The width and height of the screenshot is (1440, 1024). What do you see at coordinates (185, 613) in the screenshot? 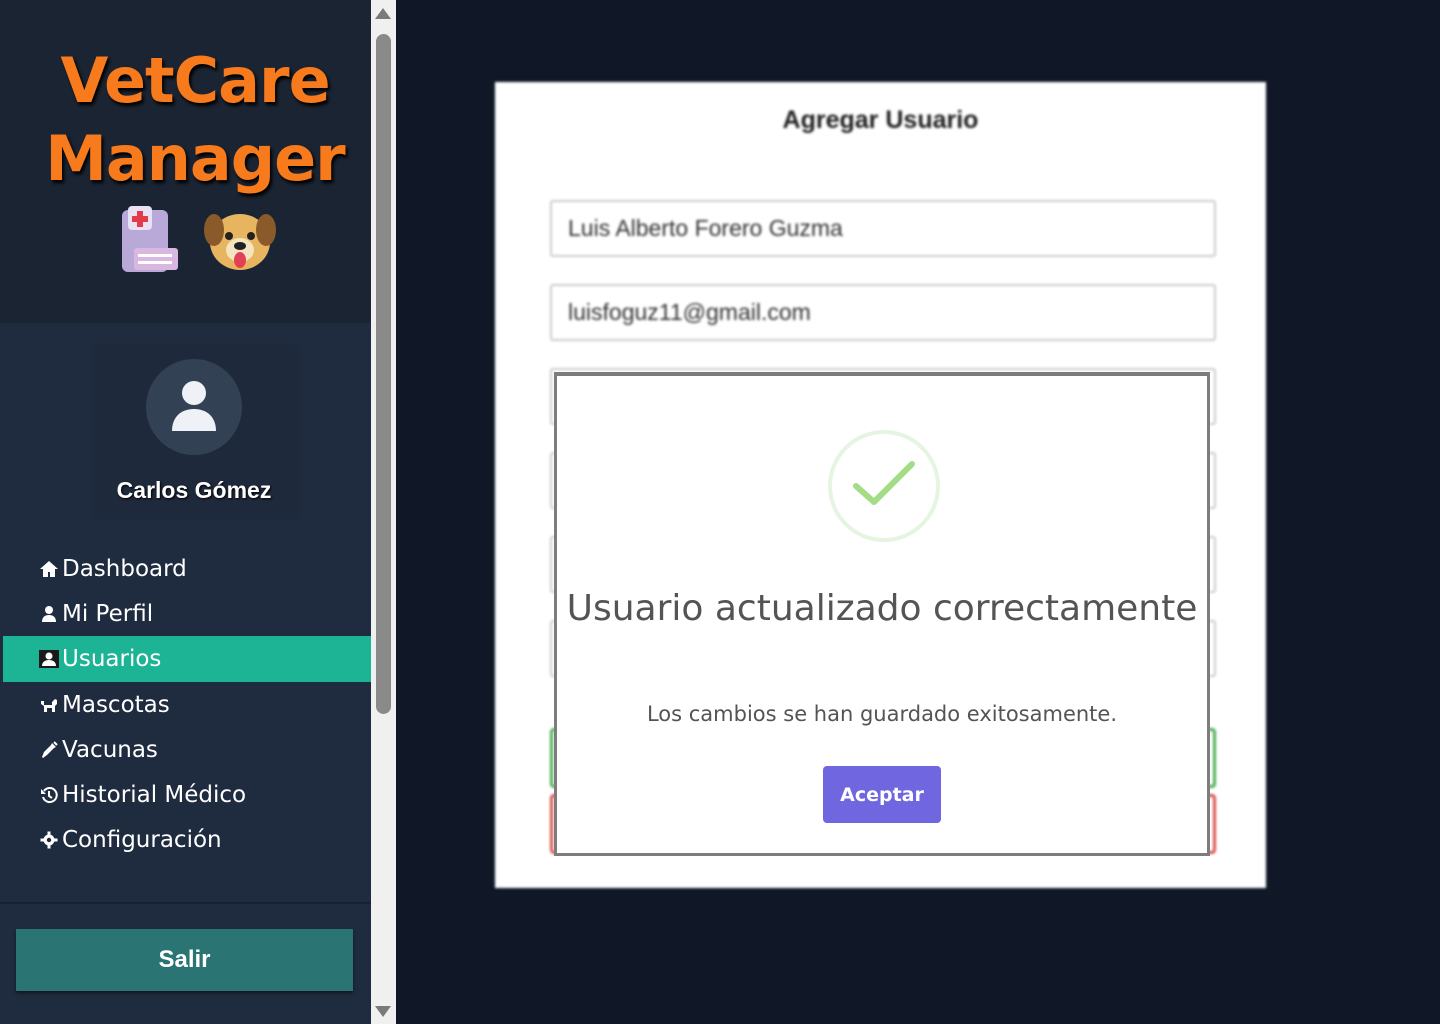
I see `sidebar-item-mi-perfil: Mi Perfil` at bounding box center [185, 613].